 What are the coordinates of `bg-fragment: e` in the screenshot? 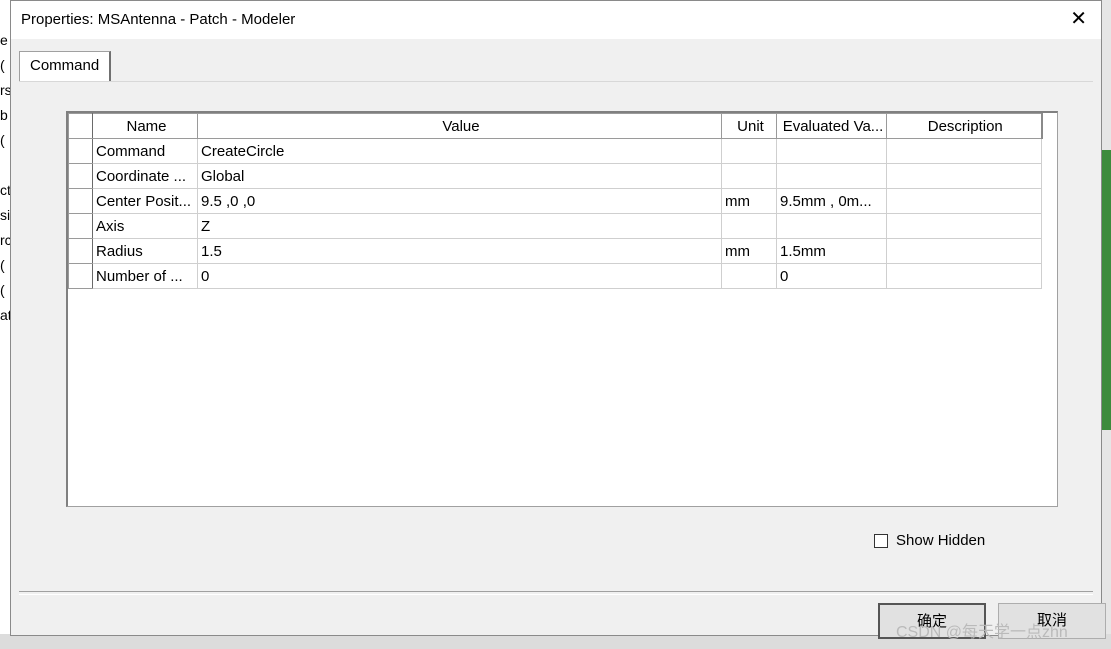 It's located at (4, 40).